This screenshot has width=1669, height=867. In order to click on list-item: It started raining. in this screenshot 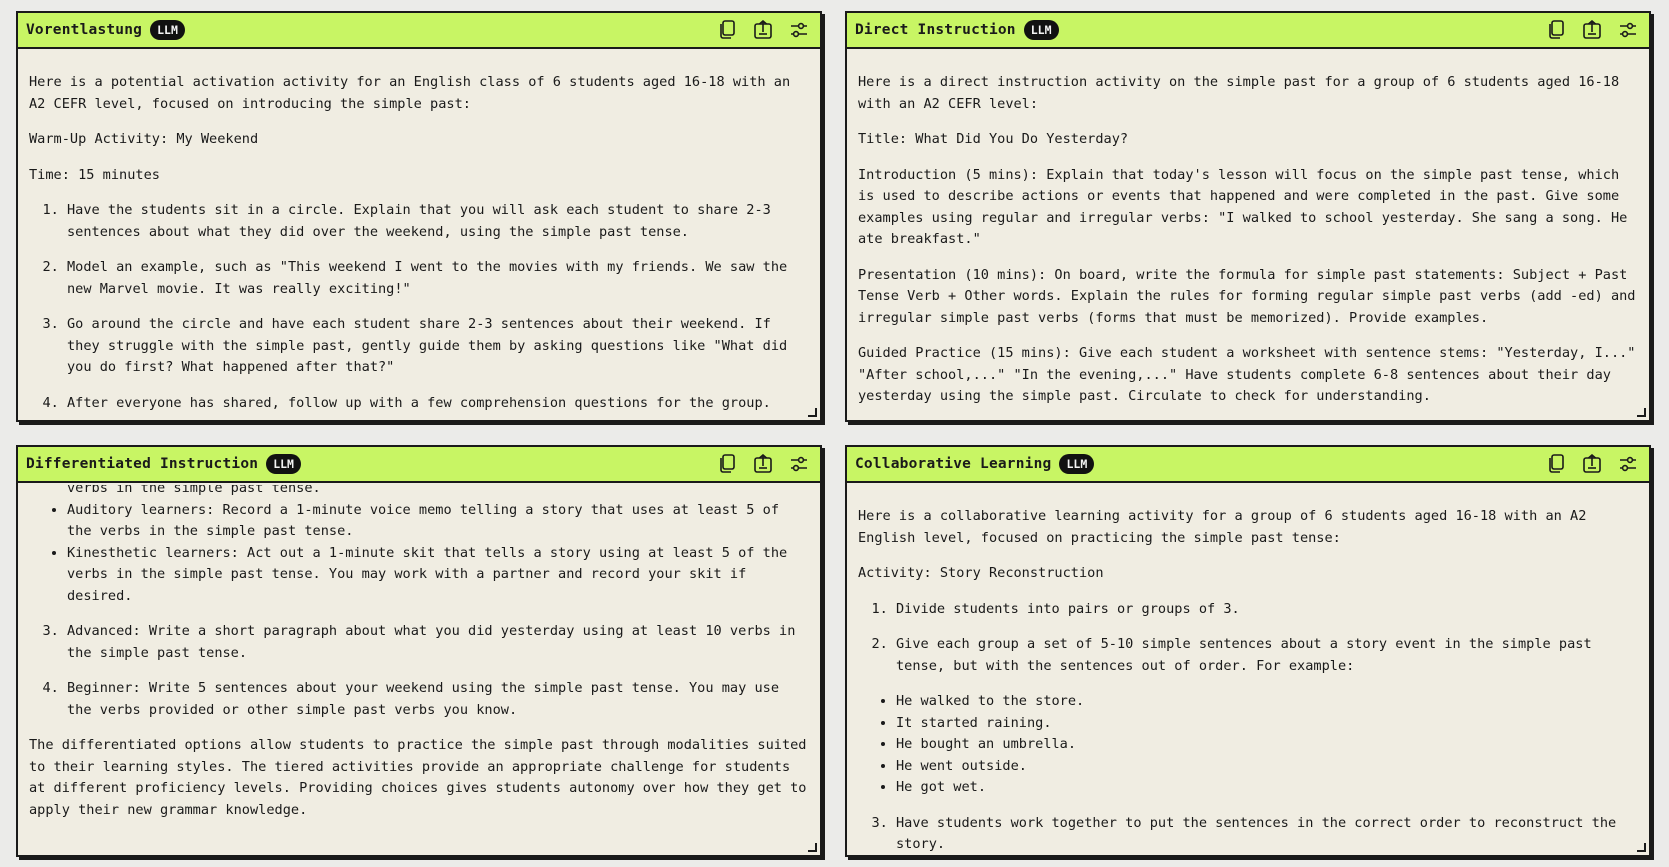, I will do `click(1267, 724)`.